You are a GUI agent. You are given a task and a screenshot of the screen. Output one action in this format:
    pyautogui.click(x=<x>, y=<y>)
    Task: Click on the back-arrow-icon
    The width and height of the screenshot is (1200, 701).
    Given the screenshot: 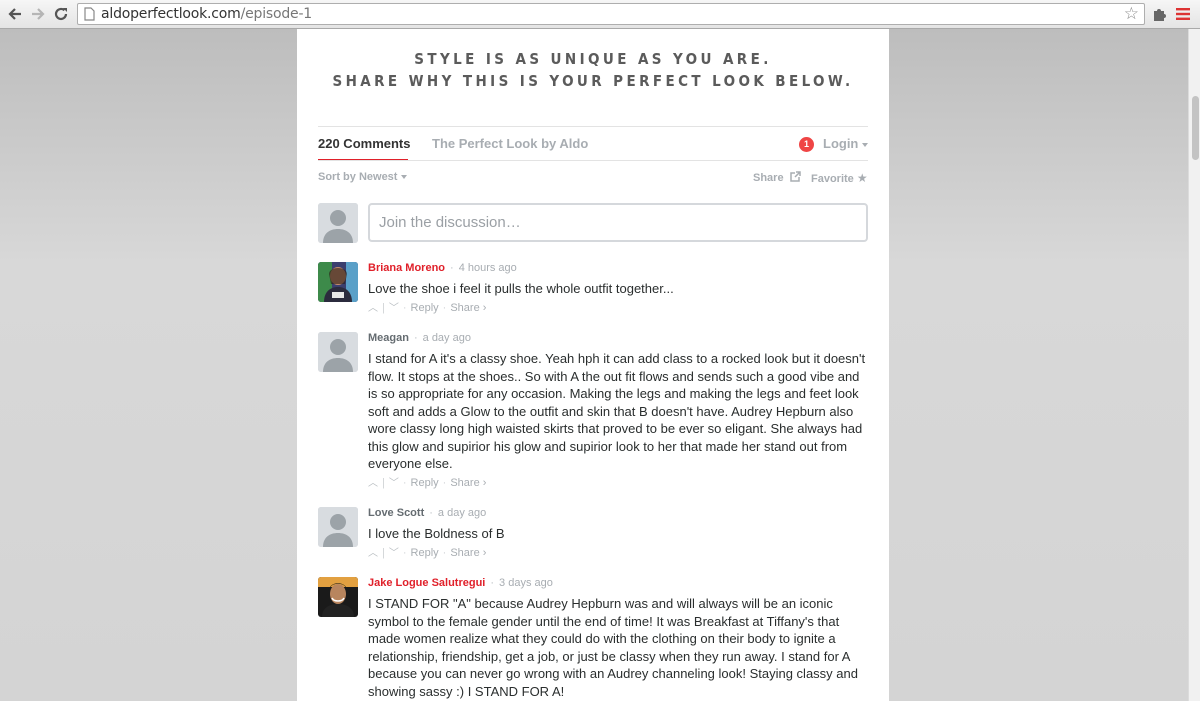 What is the action you would take?
    pyautogui.click(x=15, y=14)
    